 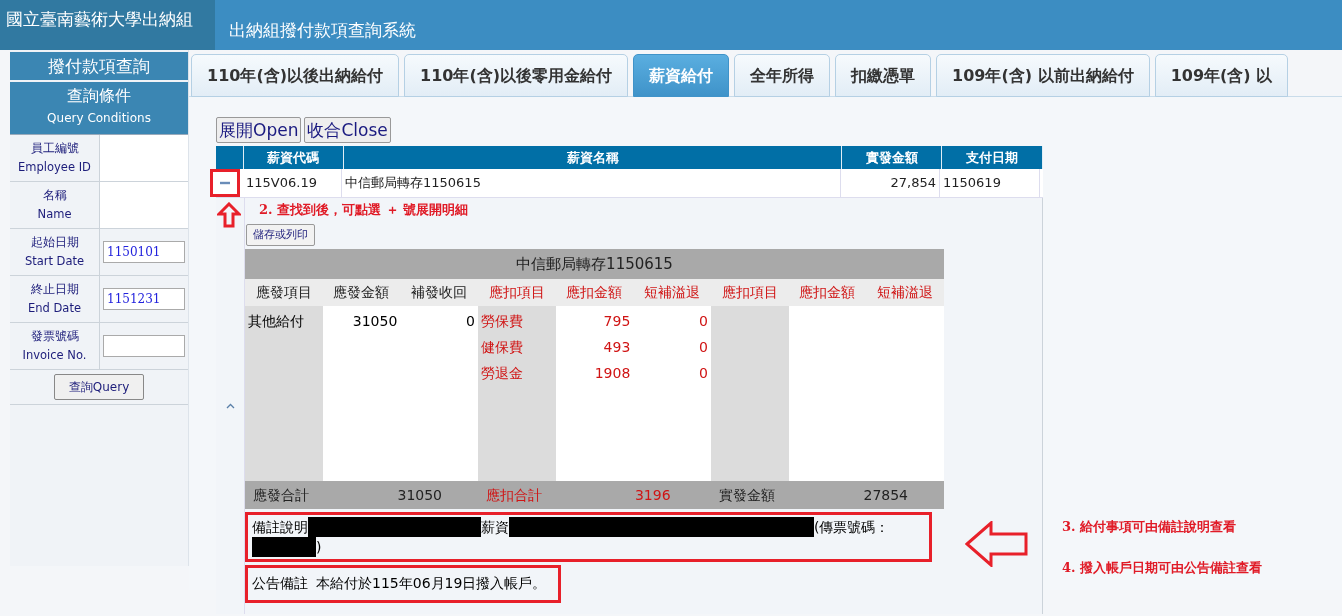 I want to click on column-header: 薪資名稱, so click(x=593, y=157).